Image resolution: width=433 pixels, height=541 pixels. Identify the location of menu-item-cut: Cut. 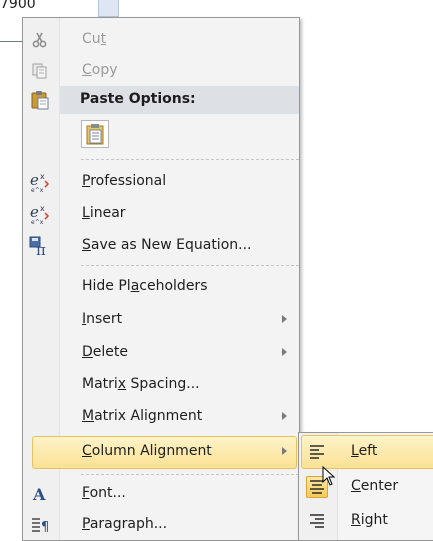
(161, 40).